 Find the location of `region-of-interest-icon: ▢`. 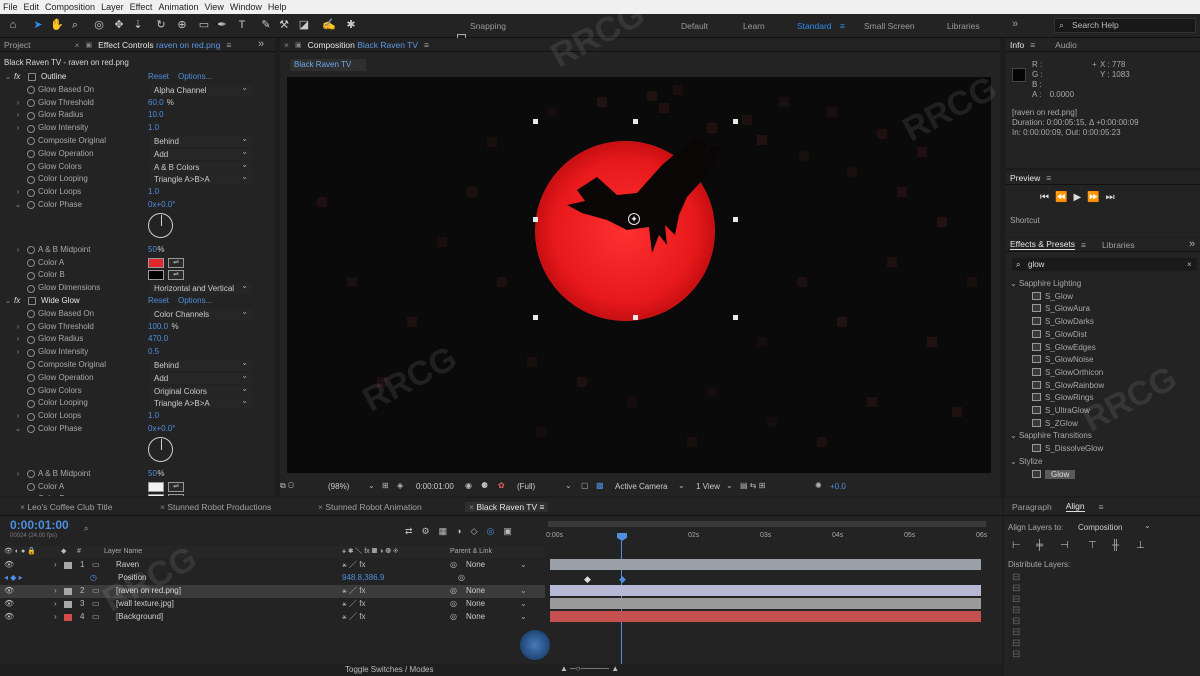

region-of-interest-icon: ▢ is located at coordinates (585, 485).